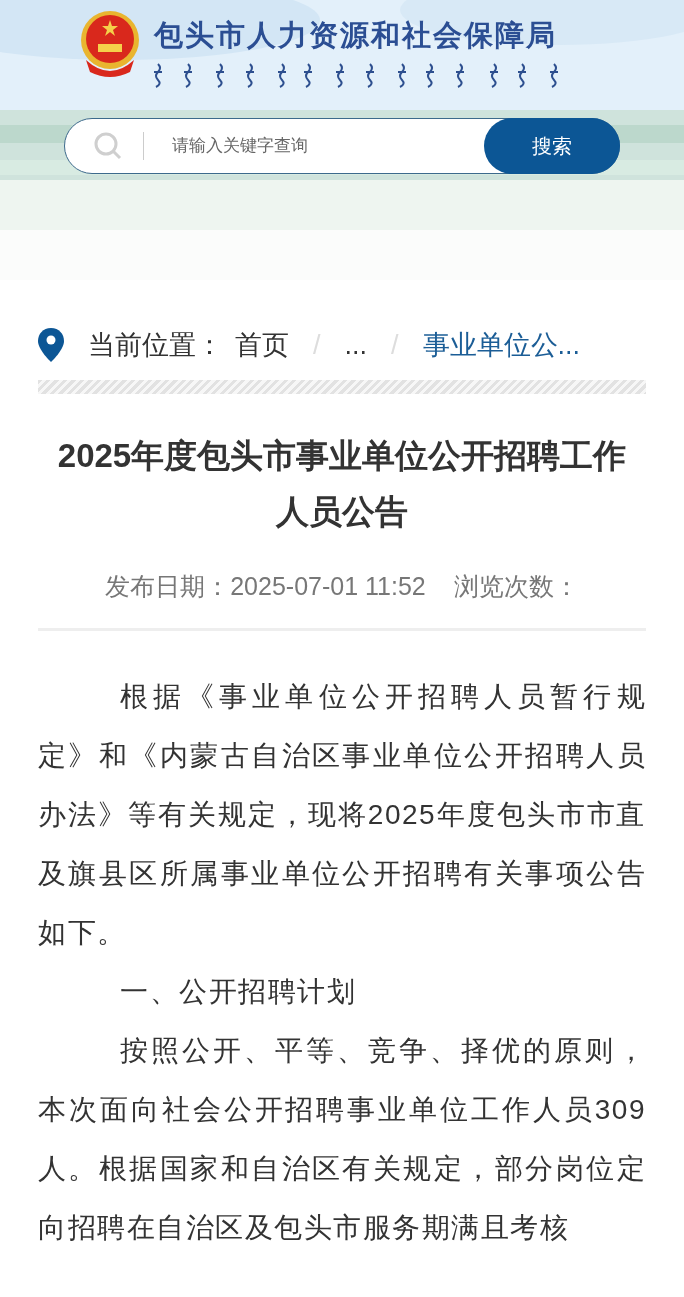 The height and width of the screenshot is (1297, 684). I want to click on article-meta: 浏览次数：, so click(516, 586).